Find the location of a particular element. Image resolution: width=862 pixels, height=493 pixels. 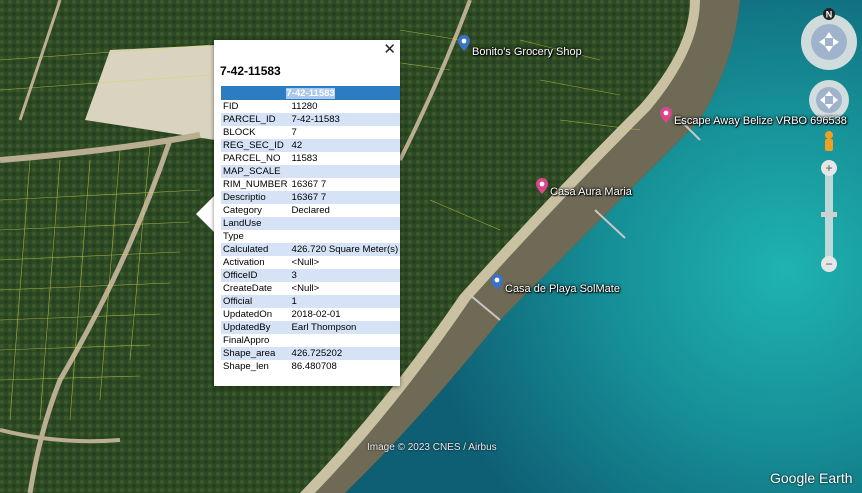

table-row: Type is located at coordinates (310, 236).